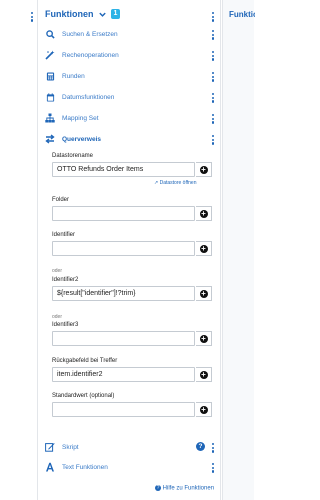 This screenshot has width=320, height=500. Describe the element at coordinates (188, 488) in the screenshot. I see `help-functions-label: Hilfe zu Funktionen` at that location.